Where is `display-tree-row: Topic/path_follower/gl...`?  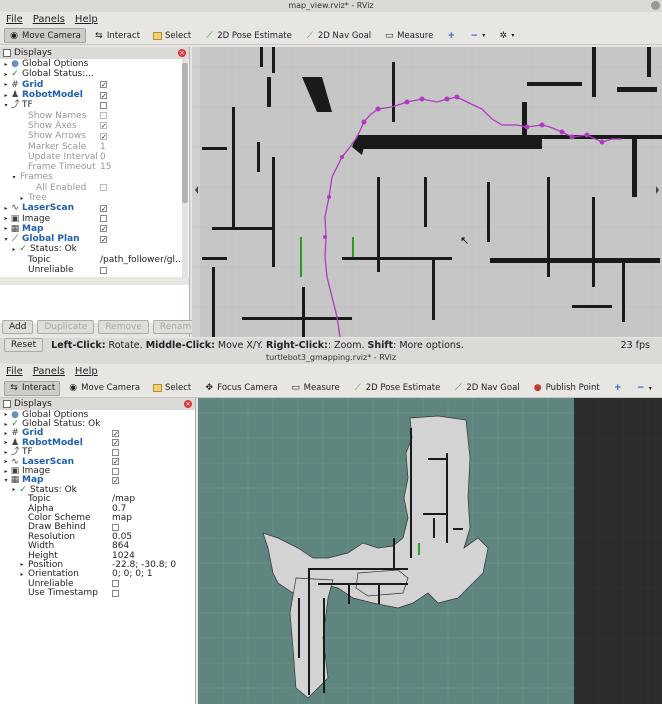
display-tree-row: Topic/path_follower/gl... is located at coordinates (94, 260).